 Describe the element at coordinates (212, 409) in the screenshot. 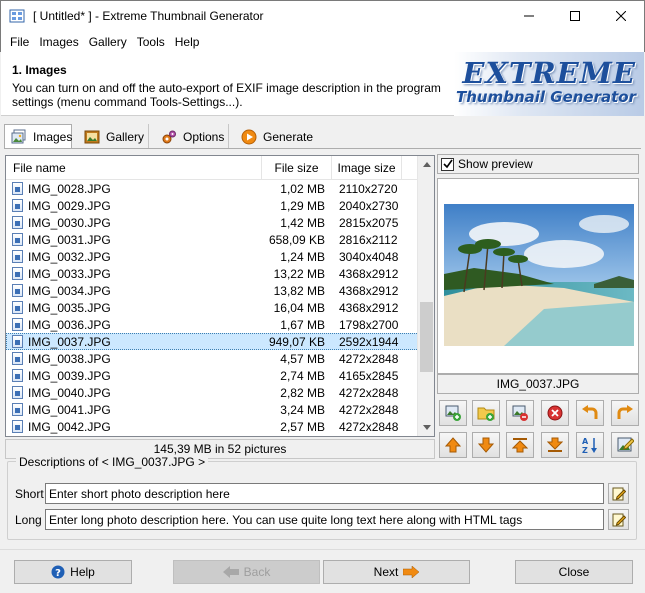

I see `table-row: IMG_0041.JPG 3,24 MB 4272x2848` at that location.